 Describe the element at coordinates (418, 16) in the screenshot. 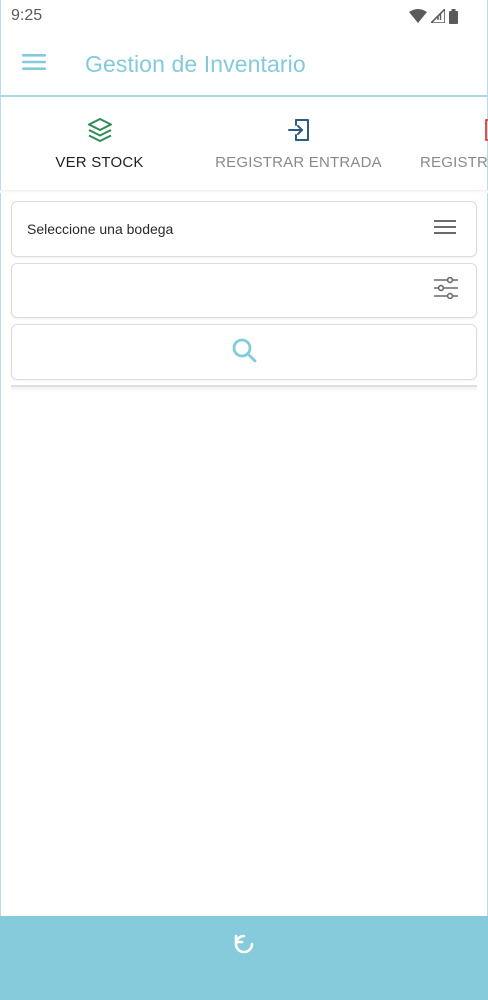

I see `wifi-icon` at that location.